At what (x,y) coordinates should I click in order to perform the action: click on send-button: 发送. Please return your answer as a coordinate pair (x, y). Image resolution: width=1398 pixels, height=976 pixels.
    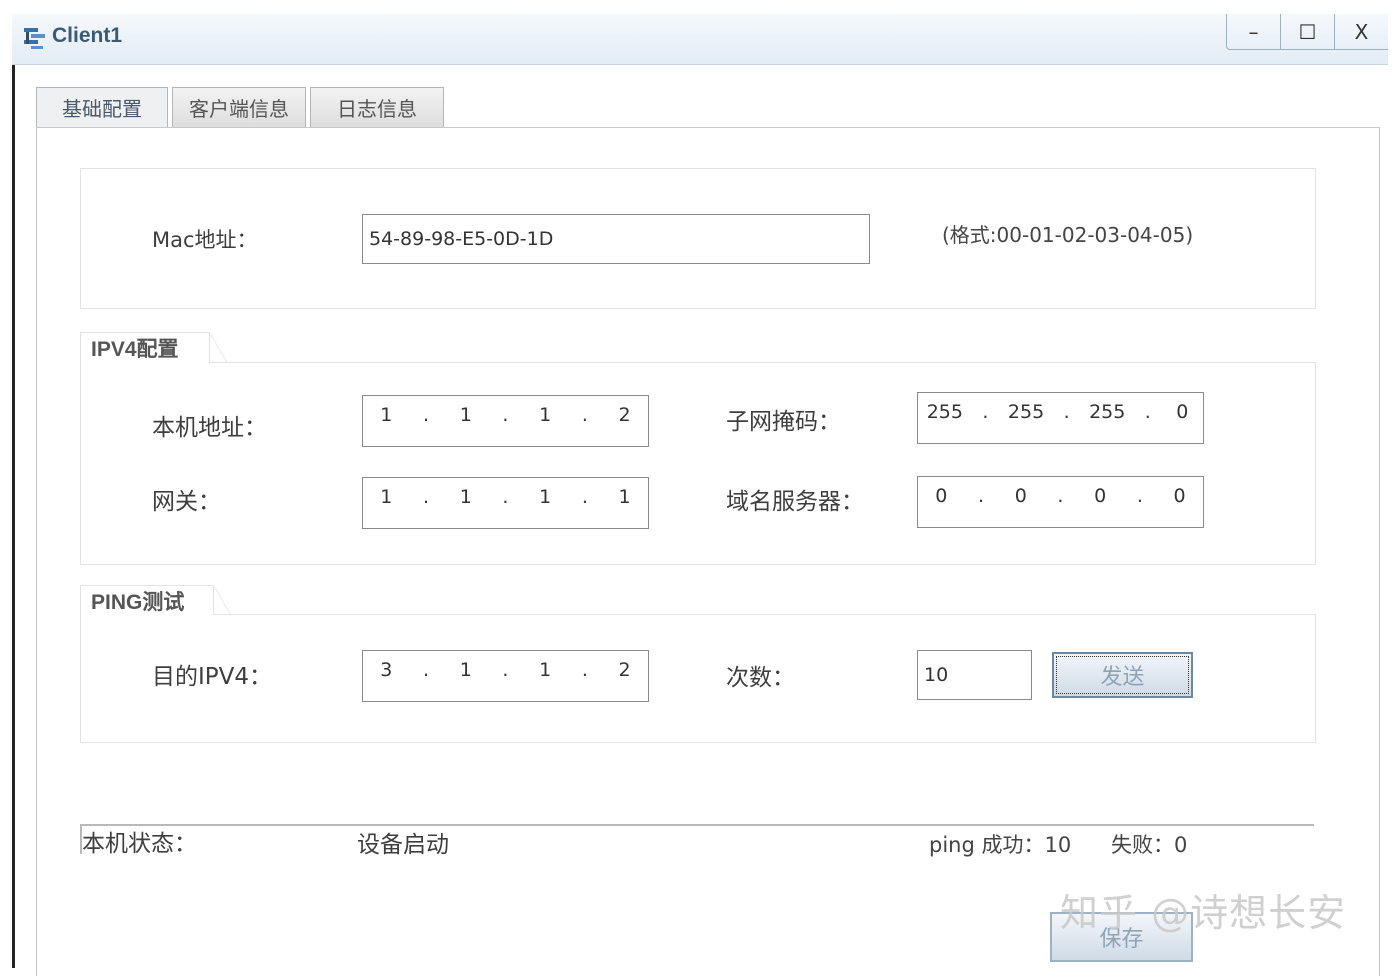
    Looking at the image, I should click on (1122, 675).